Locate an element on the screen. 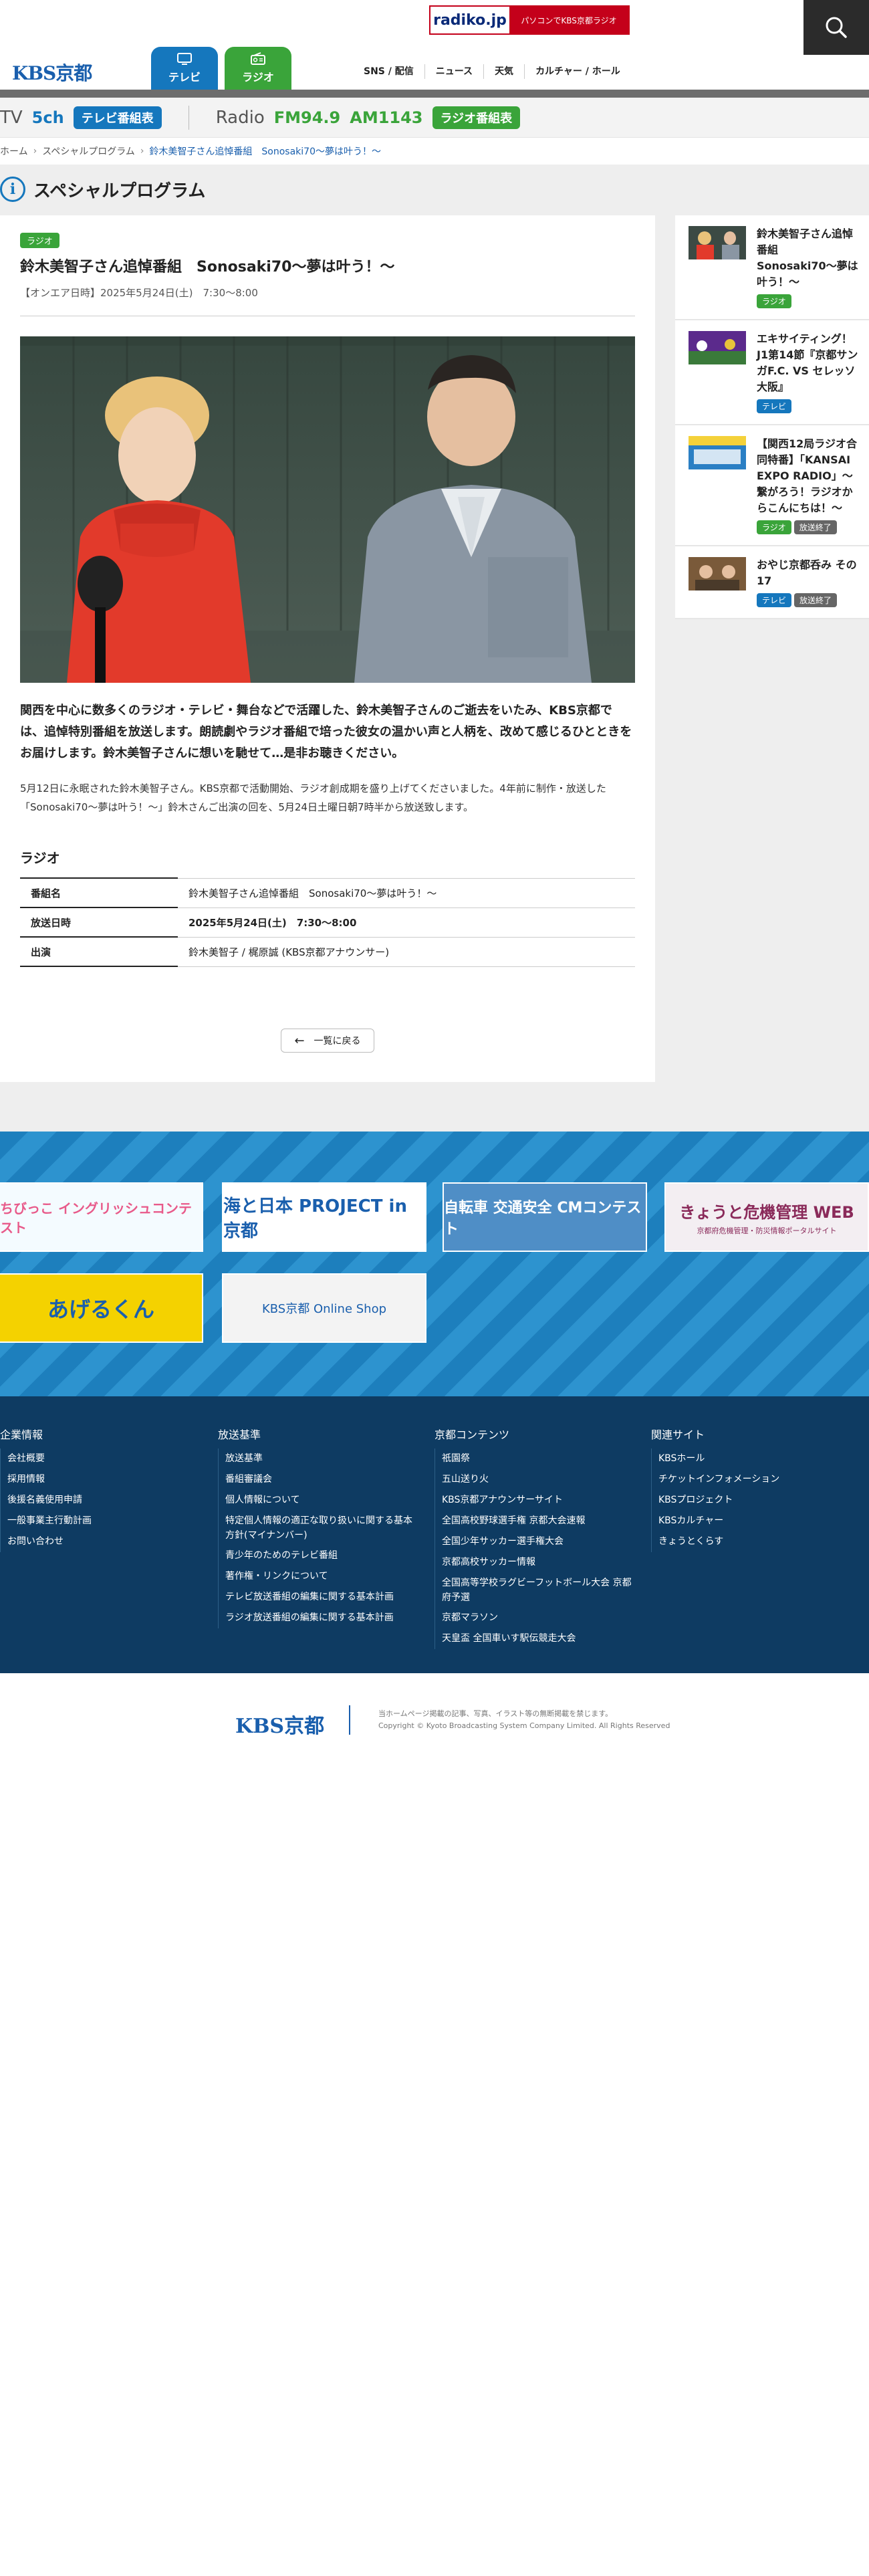 The width and height of the screenshot is (869, 2576). radiko-banner: radiko.jp パソコンでKBS京都ラジオ is located at coordinates (529, 20).